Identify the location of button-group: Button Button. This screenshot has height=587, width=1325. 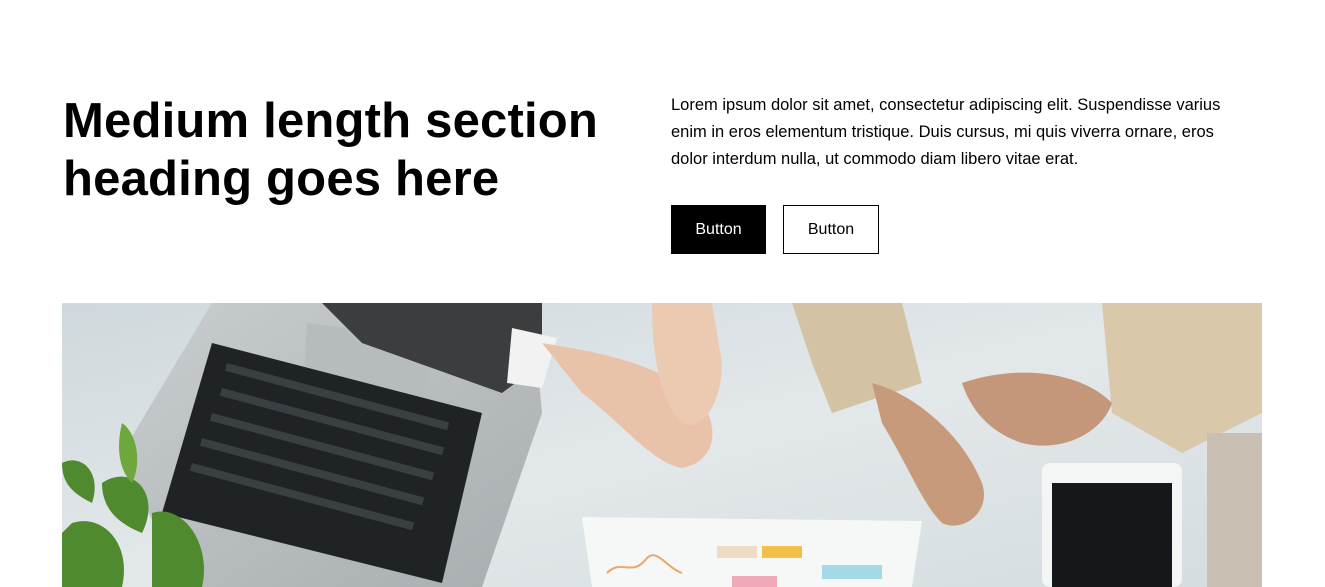
(775, 229).